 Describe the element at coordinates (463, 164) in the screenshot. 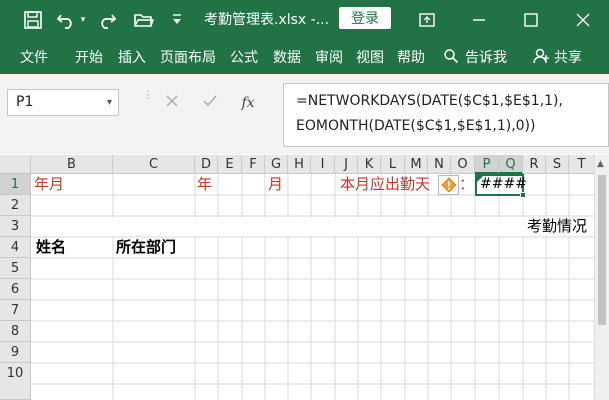

I see `column-header-o: O` at that location.